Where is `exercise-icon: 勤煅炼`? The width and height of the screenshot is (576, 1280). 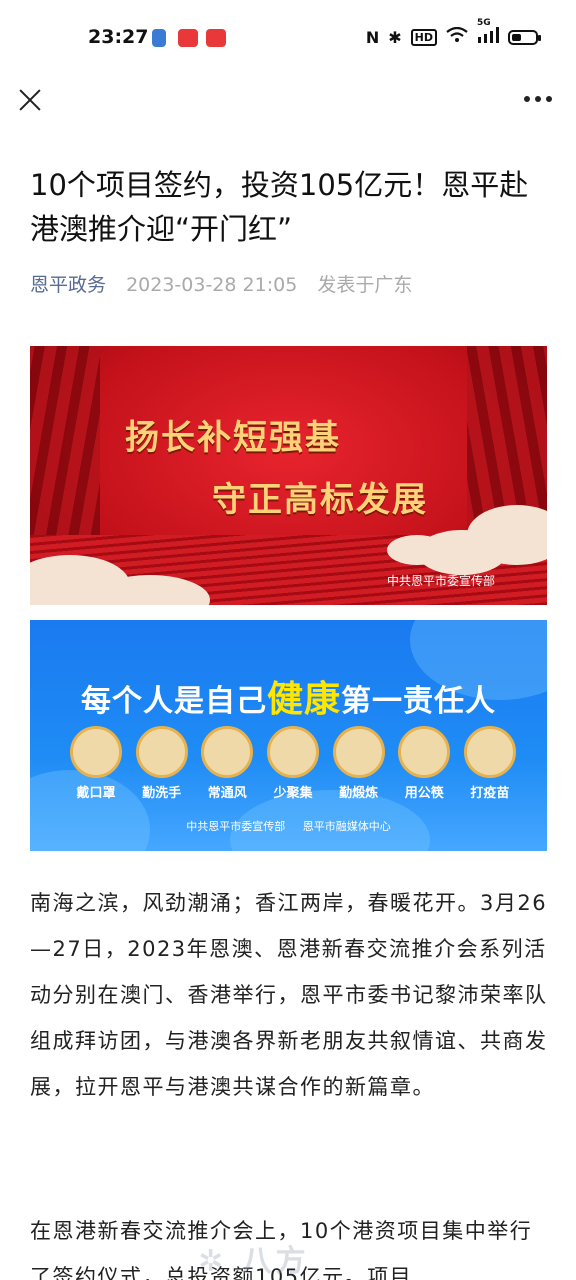
exercise-icon: 勤煅炼 is located at coordinates (359, 763).